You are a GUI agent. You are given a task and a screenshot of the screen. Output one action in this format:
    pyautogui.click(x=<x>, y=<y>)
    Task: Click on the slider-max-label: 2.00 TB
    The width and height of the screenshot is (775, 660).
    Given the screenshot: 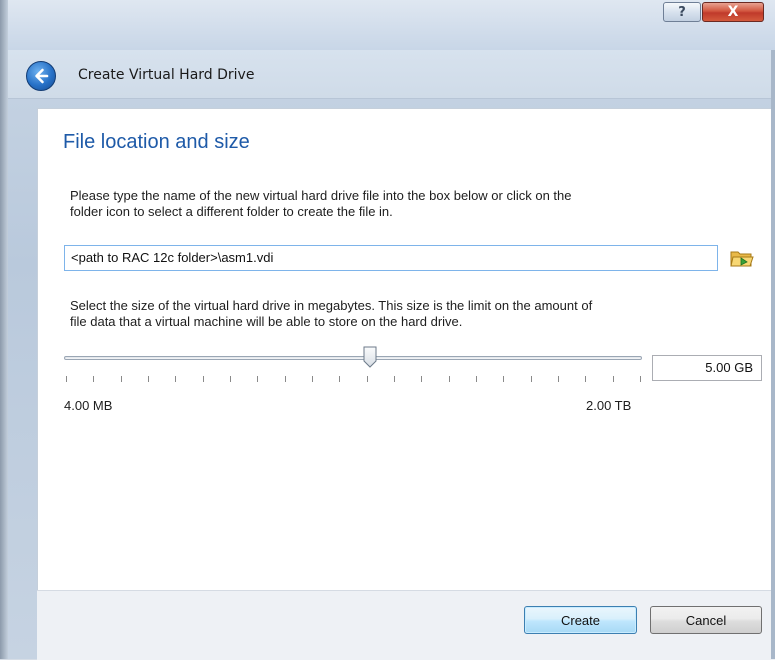 What is the action you would take?
    pyautogui.click(x=609, y=405)
    